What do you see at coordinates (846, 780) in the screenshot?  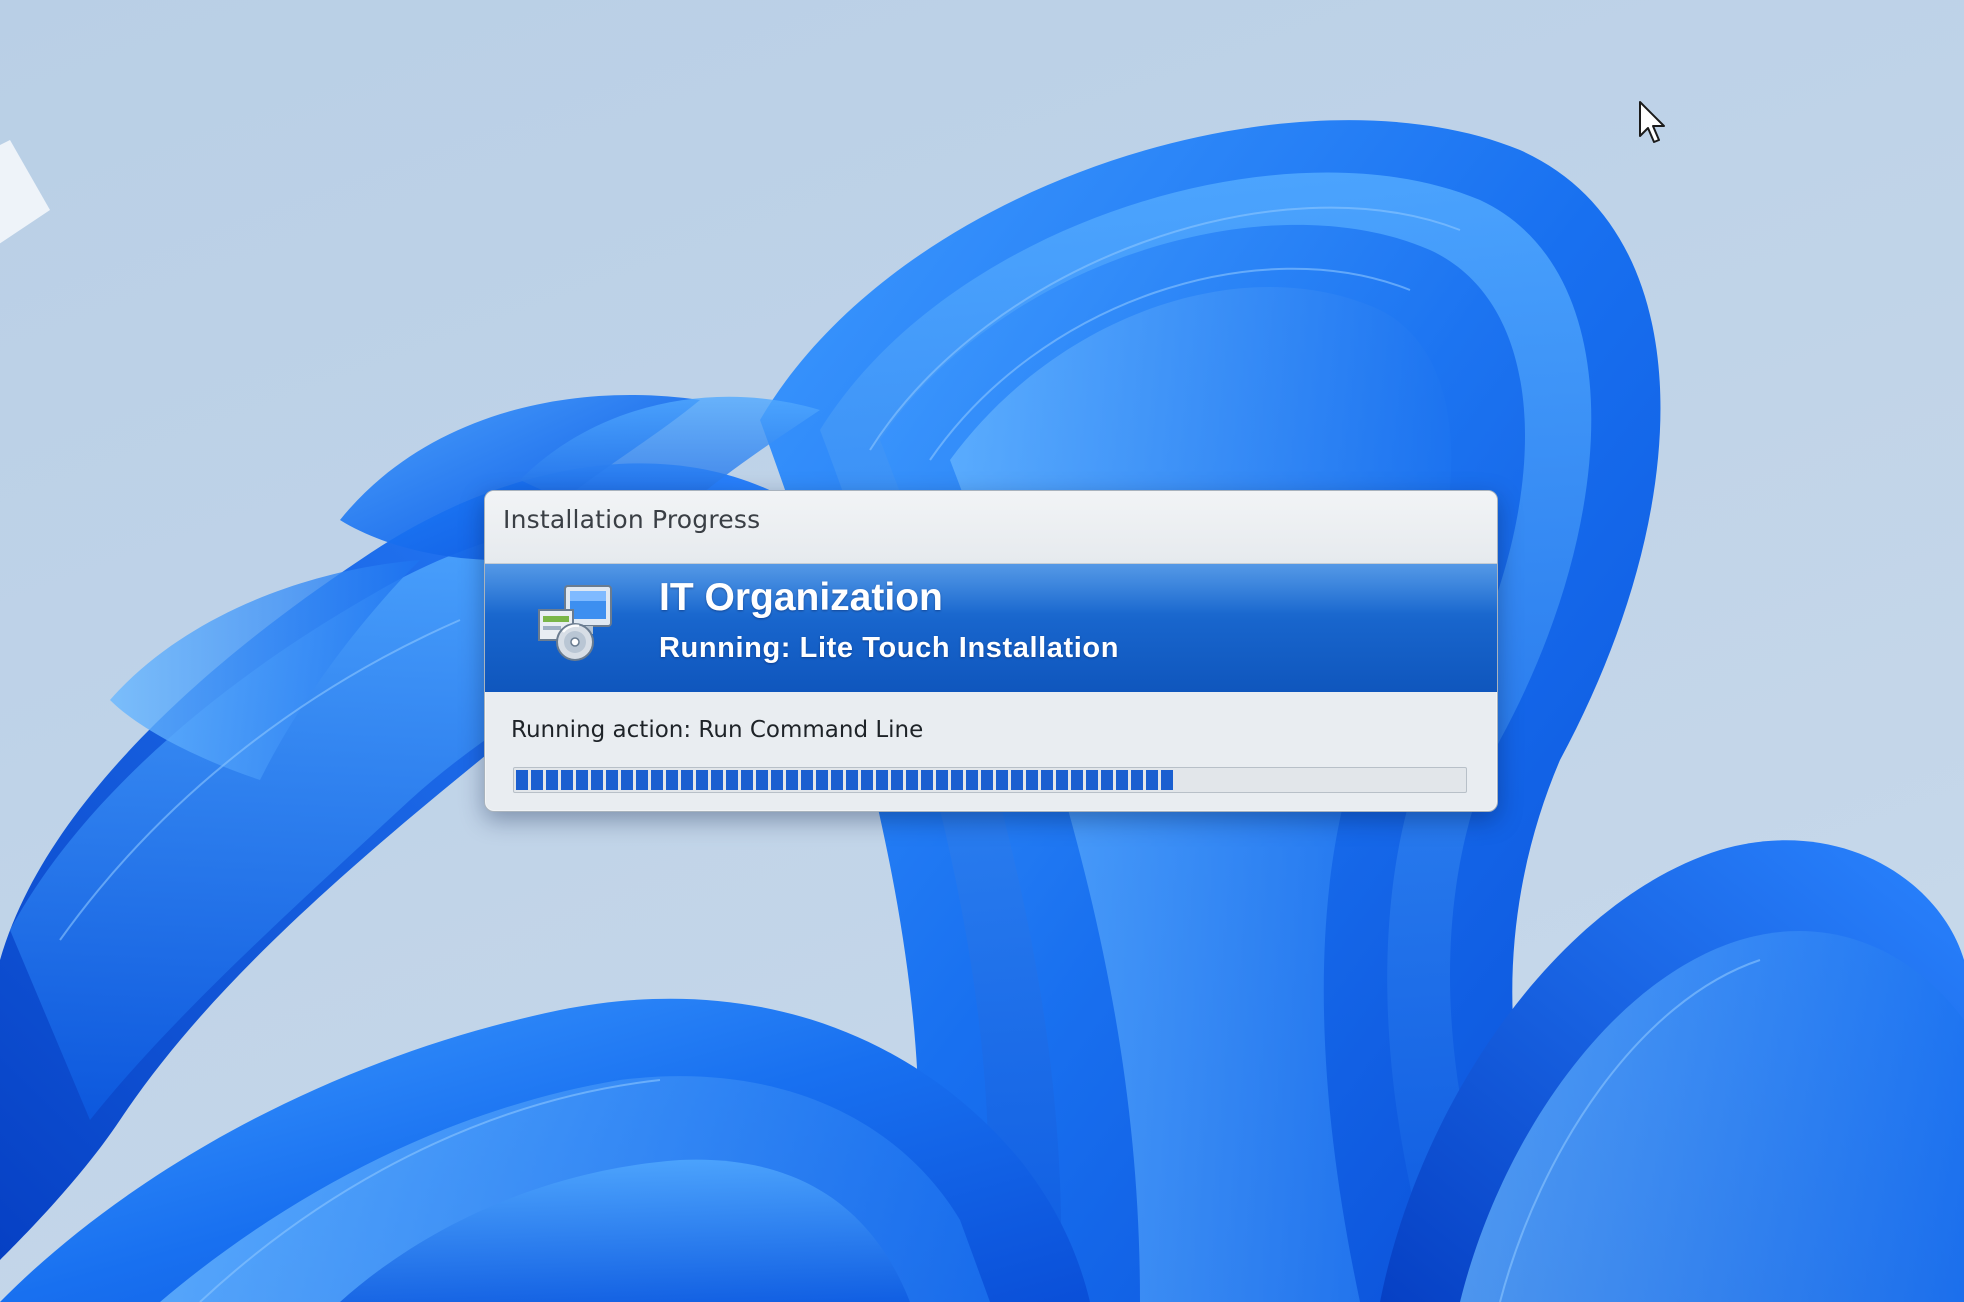 I see `progress-bar-fill` at bounding box center [846, 780].